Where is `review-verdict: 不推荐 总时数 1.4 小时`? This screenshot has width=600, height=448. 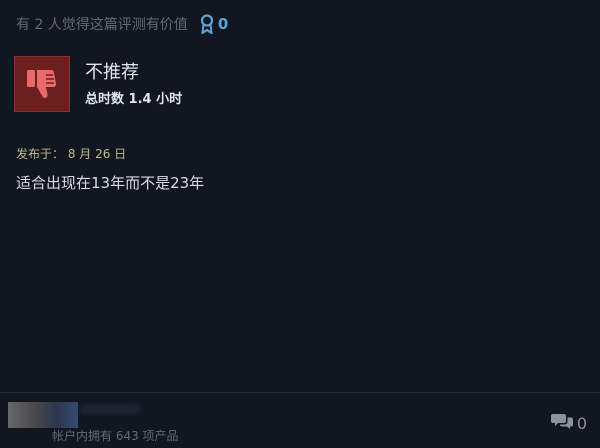 review-verdict: 不推荐 总时数 1.4 小时 is located at coordinates (98, 84).